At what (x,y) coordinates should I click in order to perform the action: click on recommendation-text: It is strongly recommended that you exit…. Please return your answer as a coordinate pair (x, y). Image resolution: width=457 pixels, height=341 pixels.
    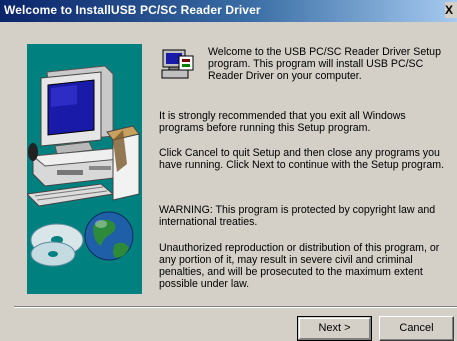
    Looking at the image, I should click on (282, 122).